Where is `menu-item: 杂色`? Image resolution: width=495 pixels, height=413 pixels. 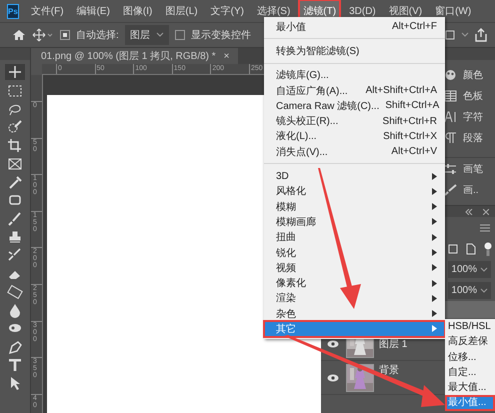 menu-item: 杂色 is located at coordinates (354, 314).